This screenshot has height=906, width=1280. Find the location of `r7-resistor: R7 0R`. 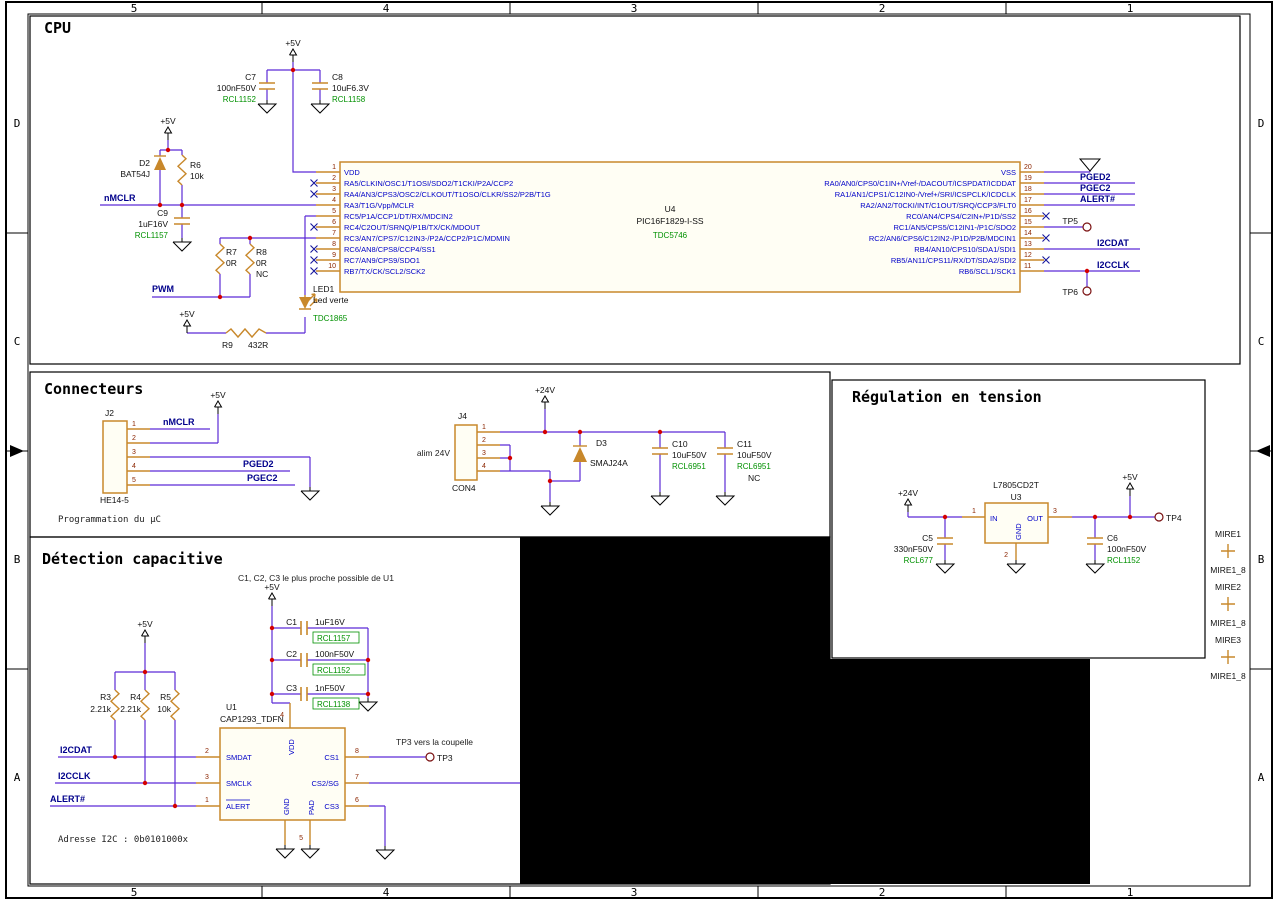

r7-resistor: R7 0R is located at coordinates (226, 259).